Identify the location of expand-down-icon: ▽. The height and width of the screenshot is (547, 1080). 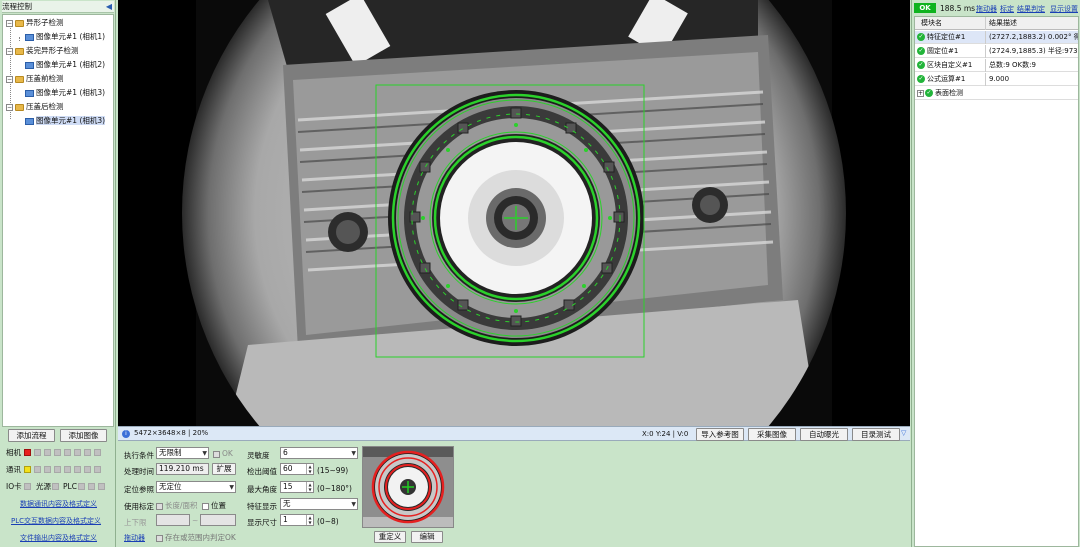
(903, 433).